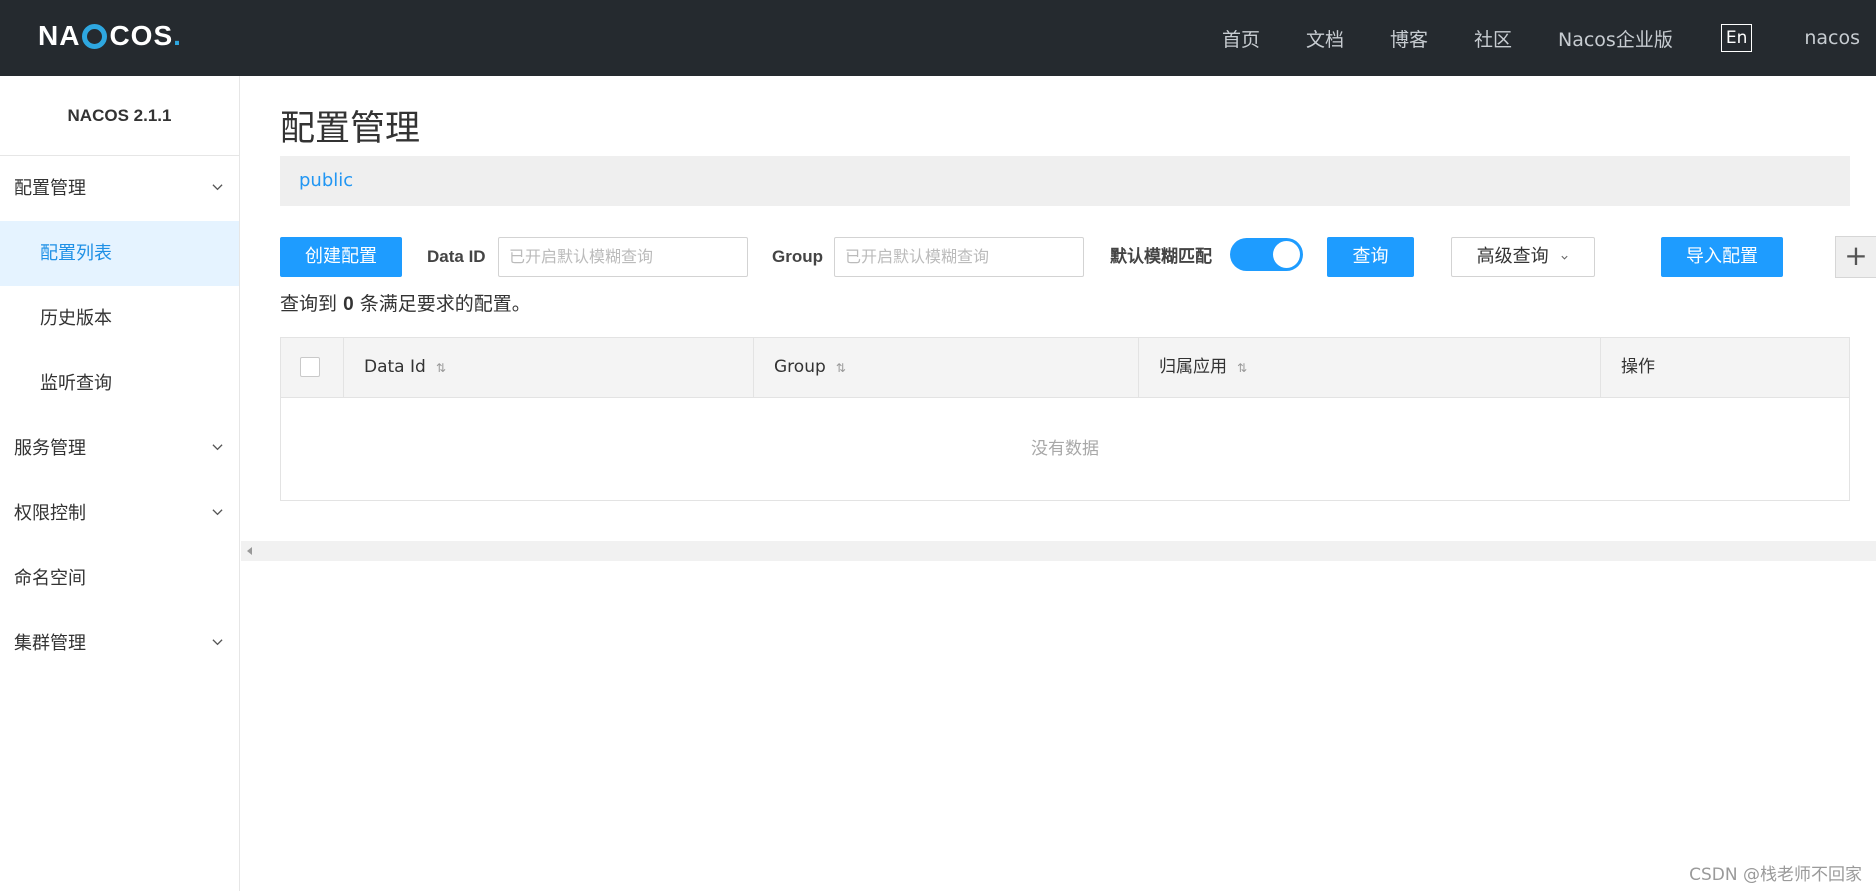  What do you see at coordinates (119, 513) in the screenshot?
I see `sidebar-item-access-control: 权限控制` at bounding box center [119, 513].